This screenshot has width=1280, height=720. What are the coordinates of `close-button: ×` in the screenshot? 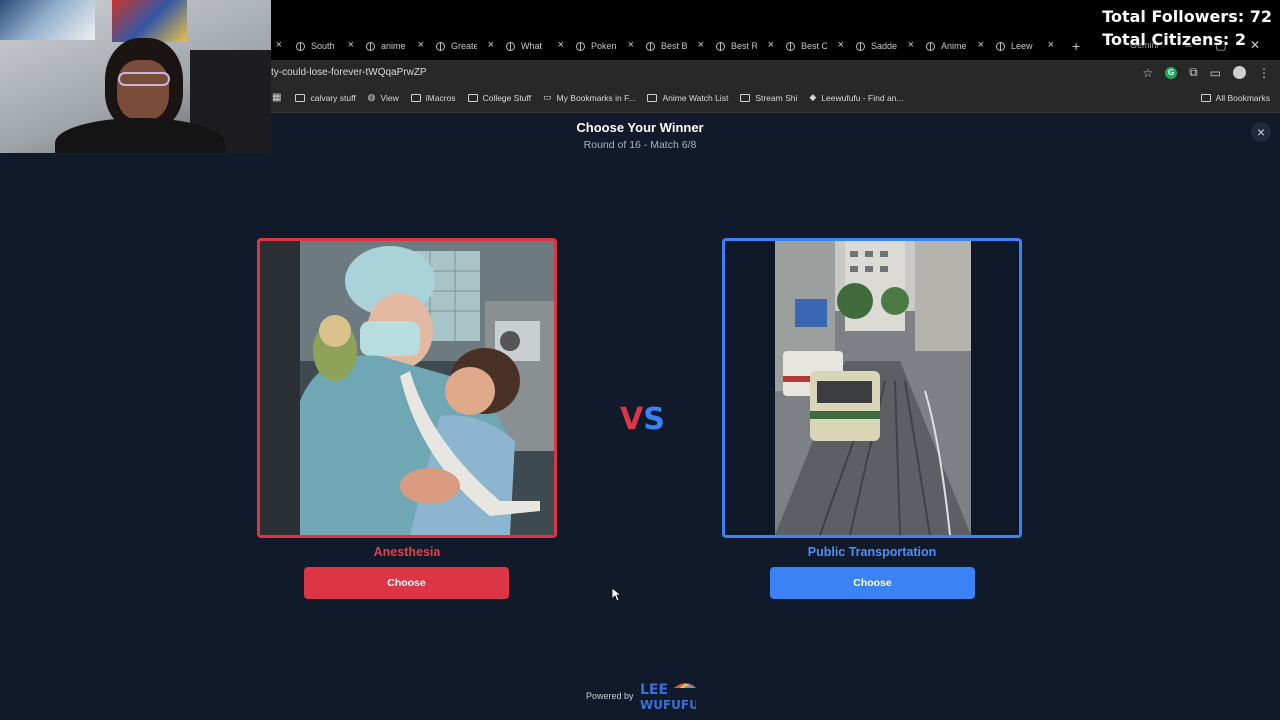 It's located at (1261, 132).